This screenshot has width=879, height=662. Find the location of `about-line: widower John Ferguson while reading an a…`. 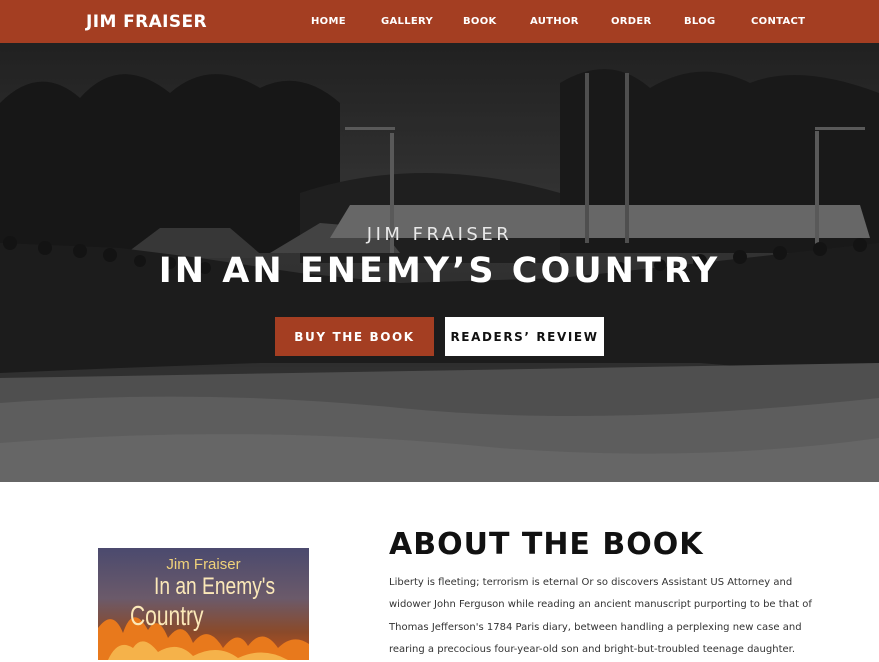

about-line: widower John Ferguson while reading an a… is located at coordinates (600, 605).